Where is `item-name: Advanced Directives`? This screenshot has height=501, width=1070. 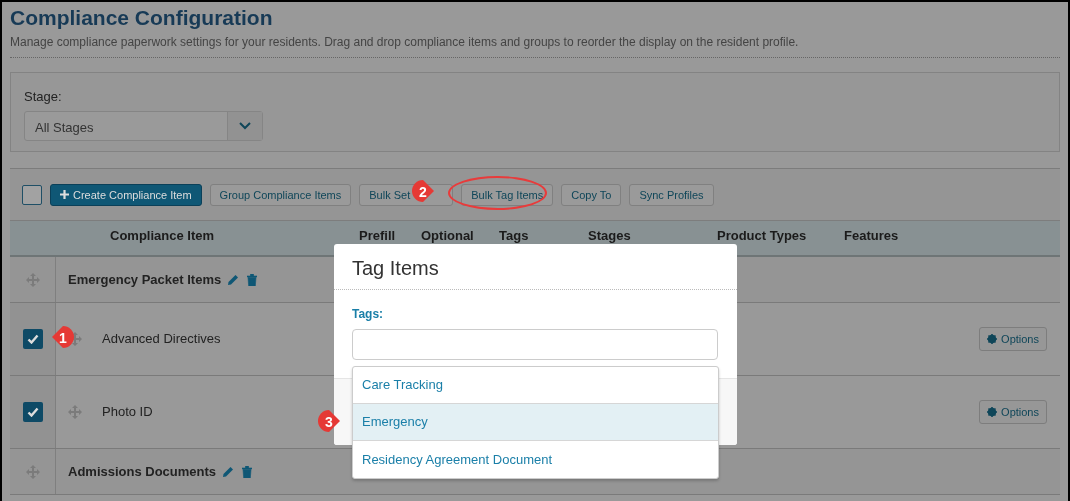 item-name: Advanced Directives is located at coordinates (161, 339).